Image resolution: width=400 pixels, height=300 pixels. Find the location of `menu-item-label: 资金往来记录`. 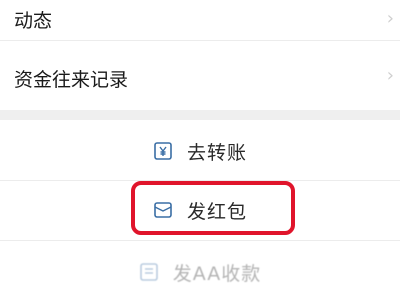

menu-item-label: 资金往来记录 is located at coordinates (71, 80).